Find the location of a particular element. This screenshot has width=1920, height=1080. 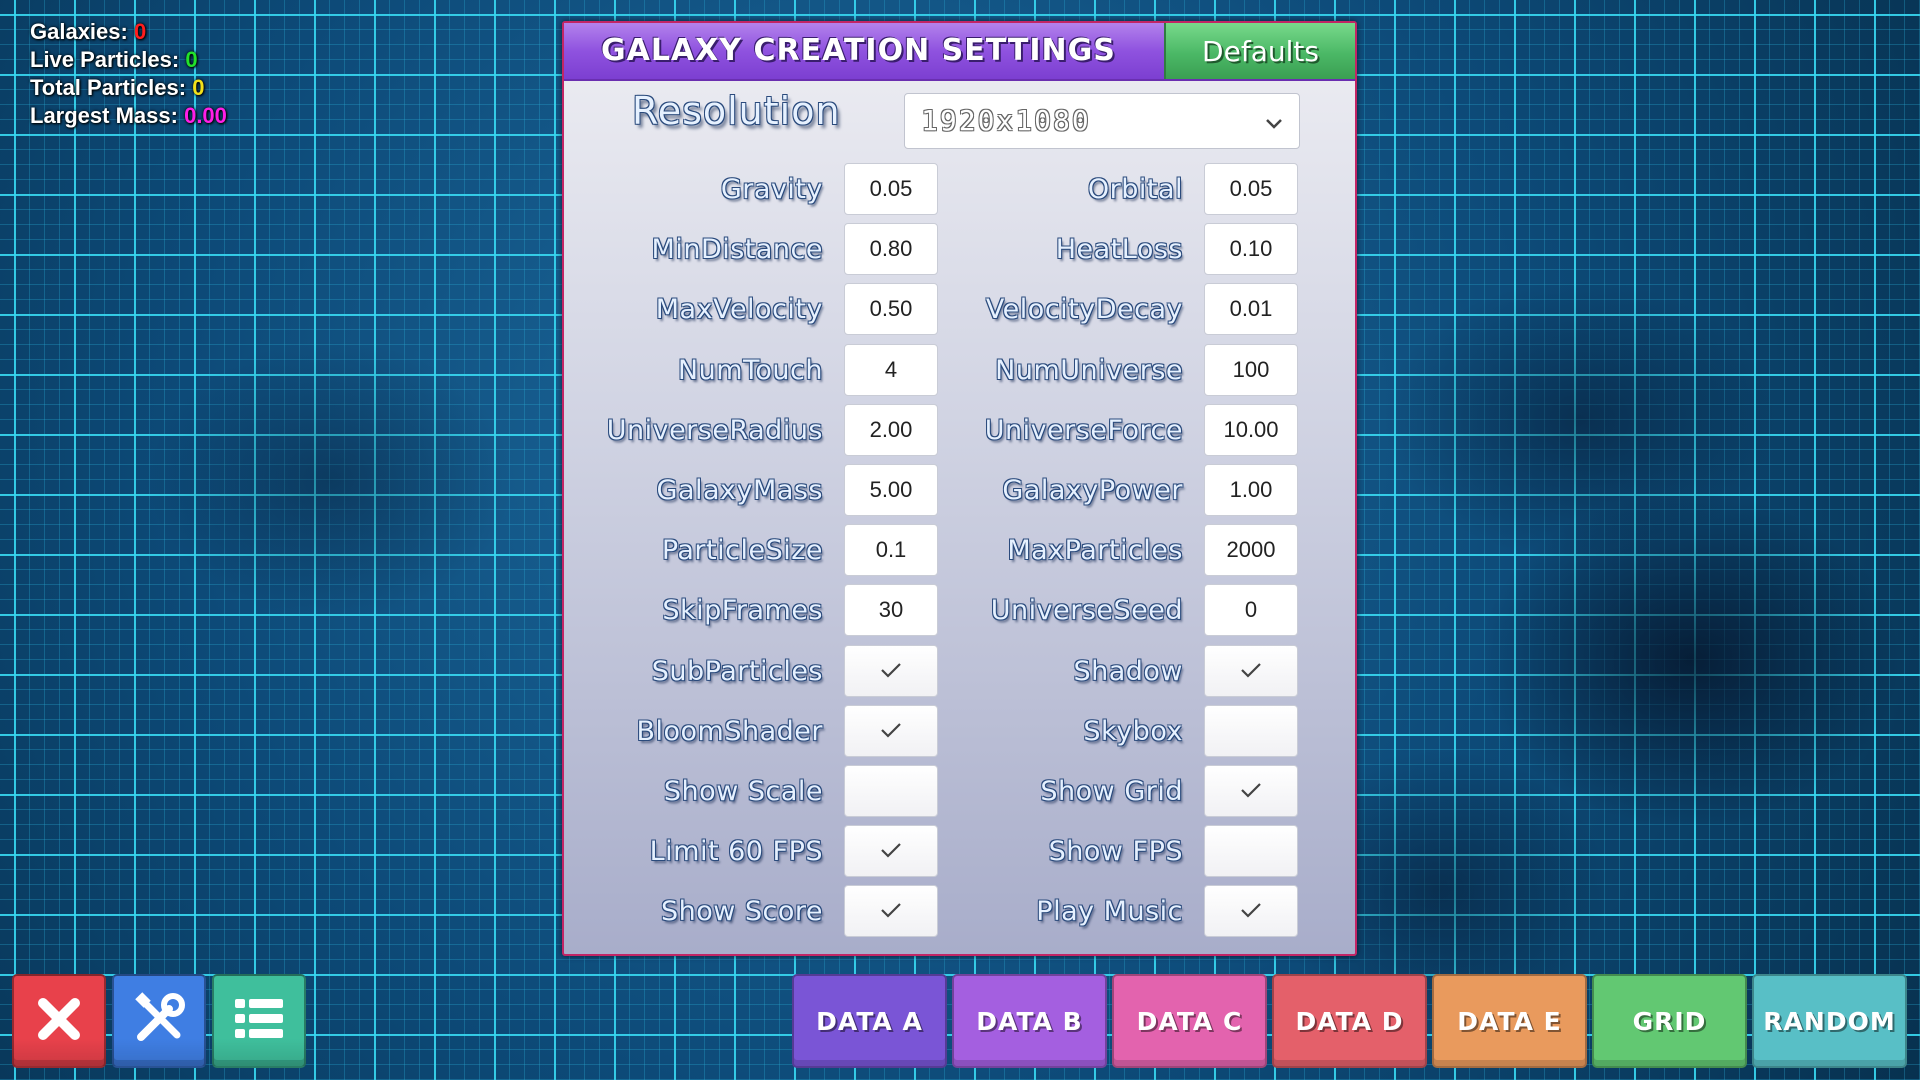

stat-row: Total Particles: 0 is located at coordinates (128, 88).